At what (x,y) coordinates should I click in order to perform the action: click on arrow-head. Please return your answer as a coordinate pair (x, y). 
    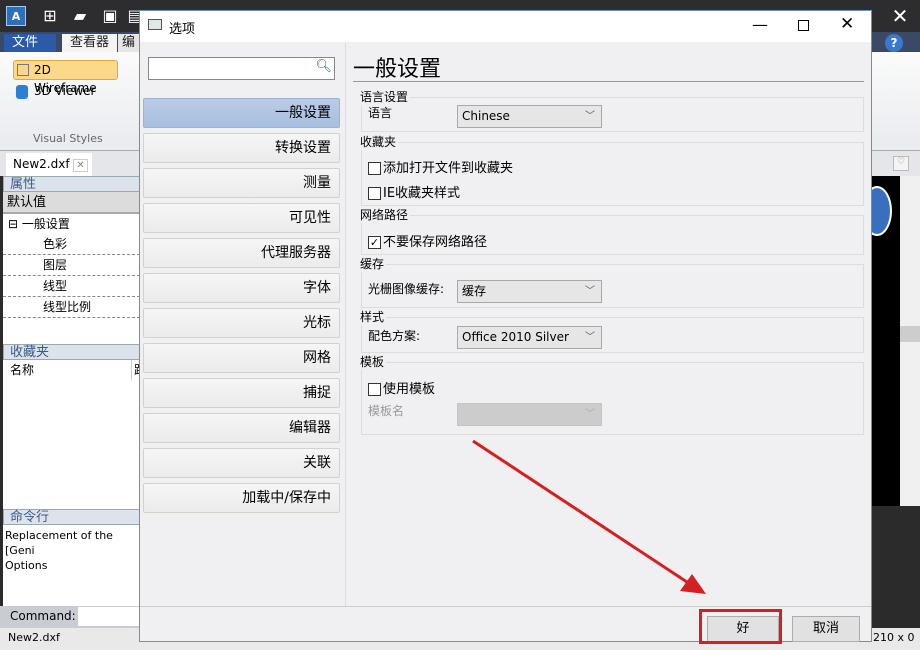
    Looking at the image, I should click on (693, 584).